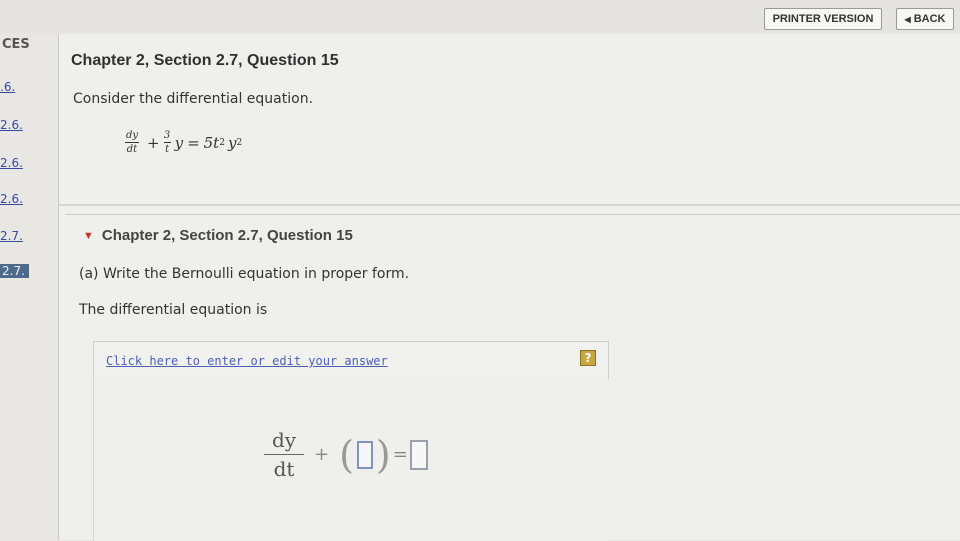  What do you see at coordinates (588, 358) in the screenshot?
I see `help-icon: ?` at bounding box center [588, 358].